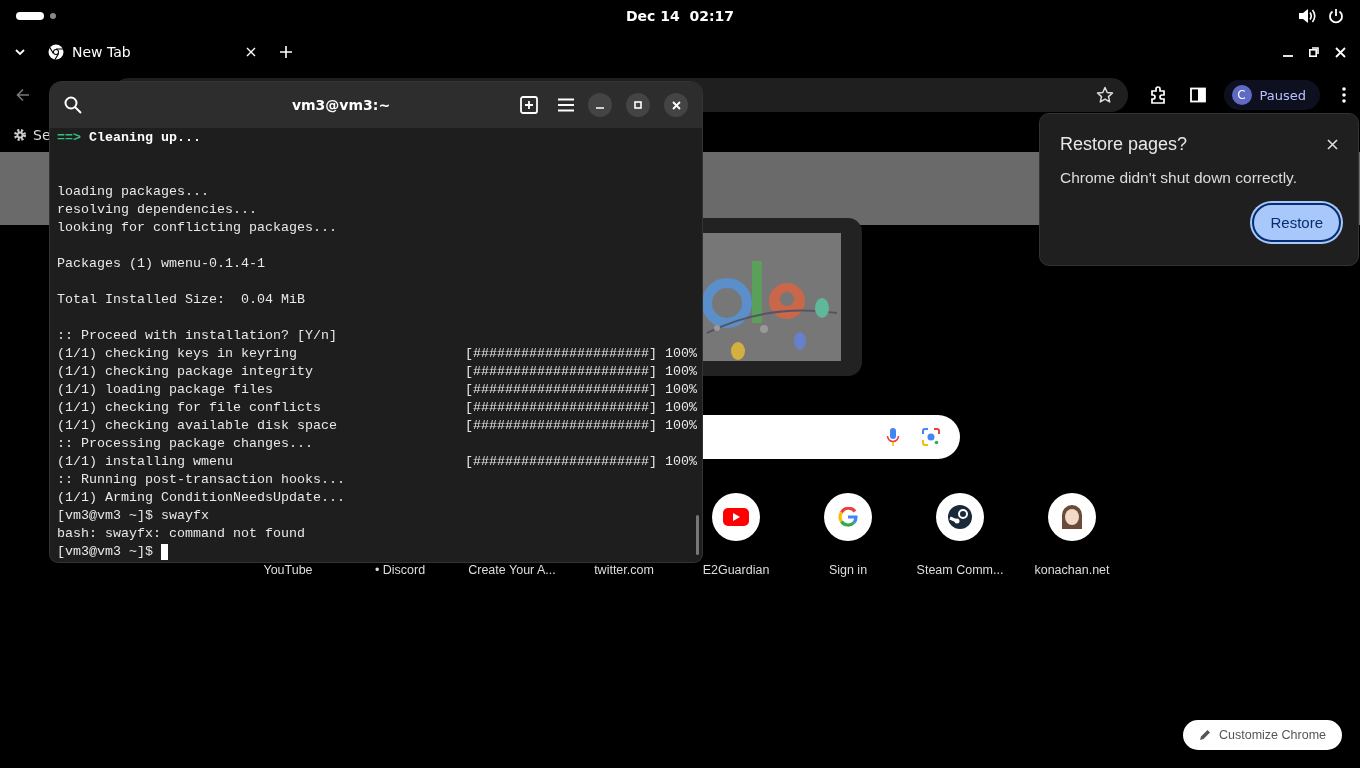 This screenshot has height=768, width=1360. What do you see at coordinates (181, 534) in the screenshot?
I see `terminal-line: bash: swayfx: command not found` at bounding box center [181, 534].